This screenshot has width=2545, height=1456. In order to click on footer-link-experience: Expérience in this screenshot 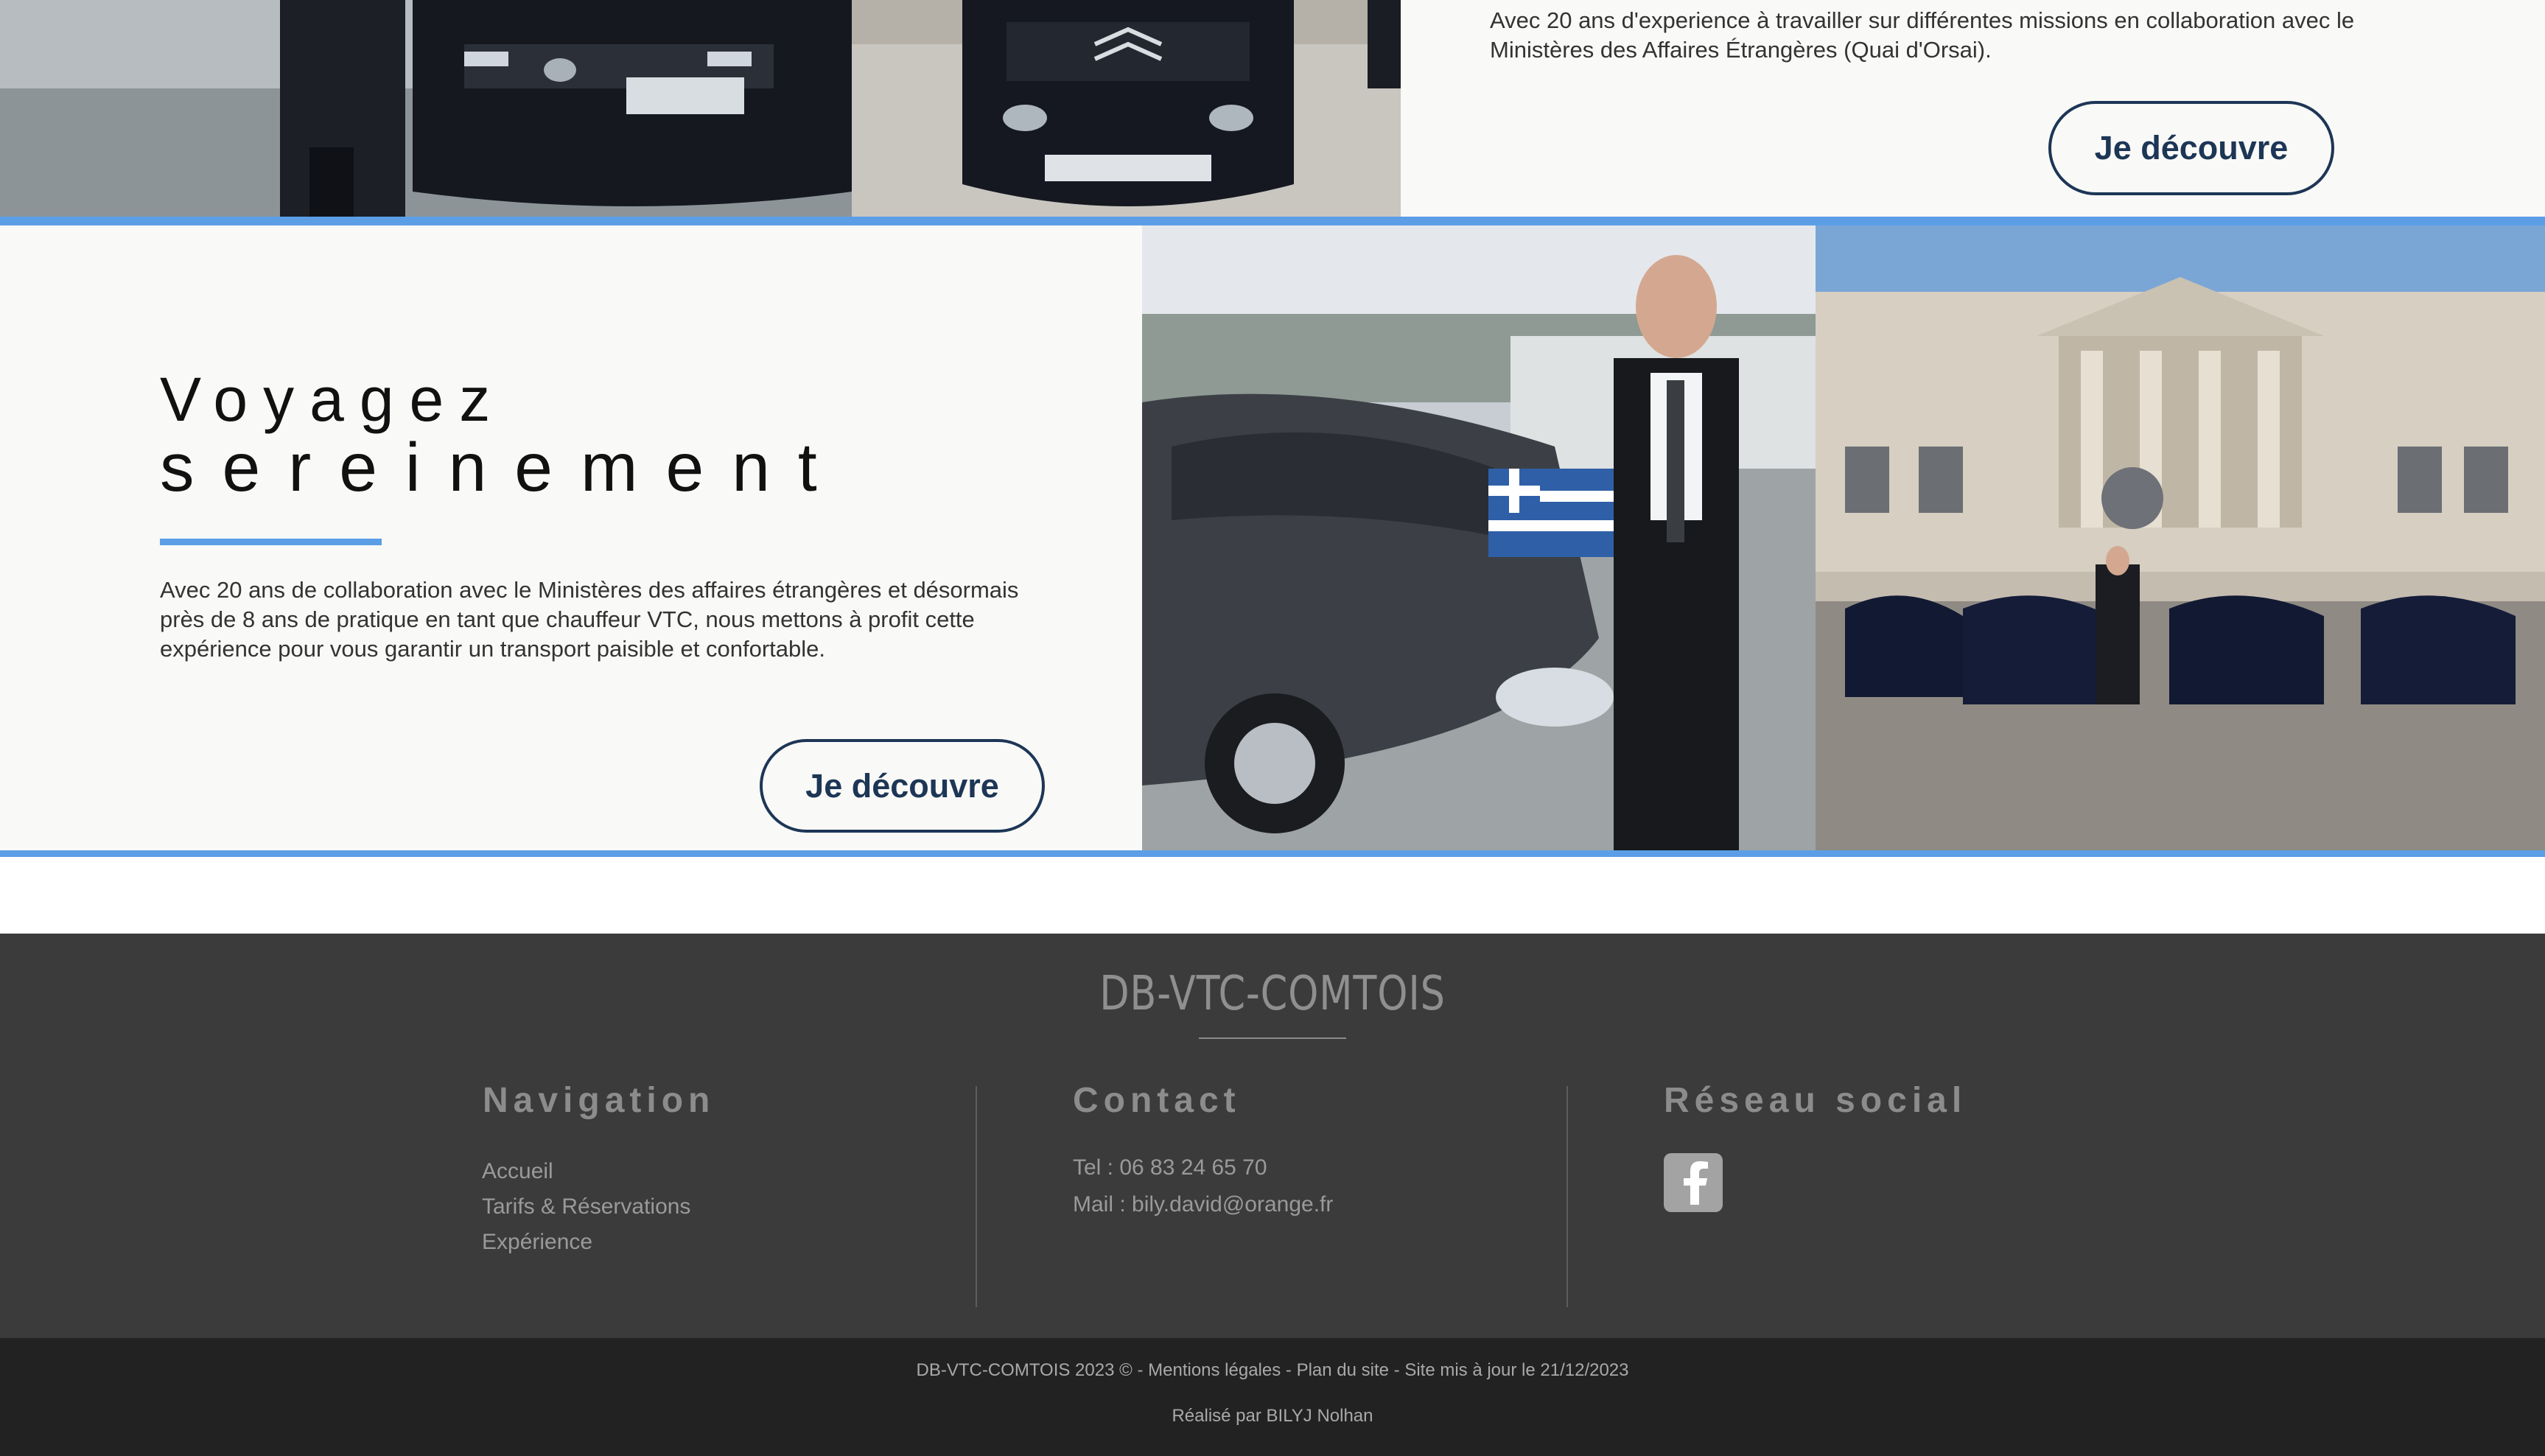, I will do `click(586, 1242)`.